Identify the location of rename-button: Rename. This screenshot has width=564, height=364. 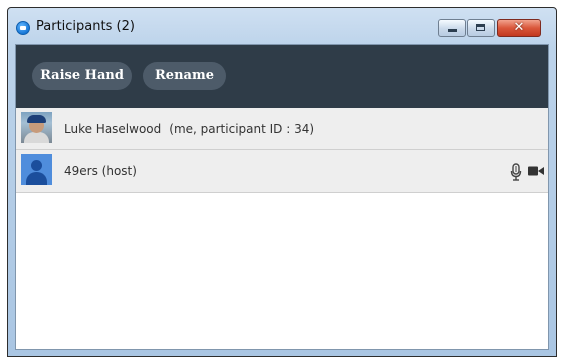
(184, 76).